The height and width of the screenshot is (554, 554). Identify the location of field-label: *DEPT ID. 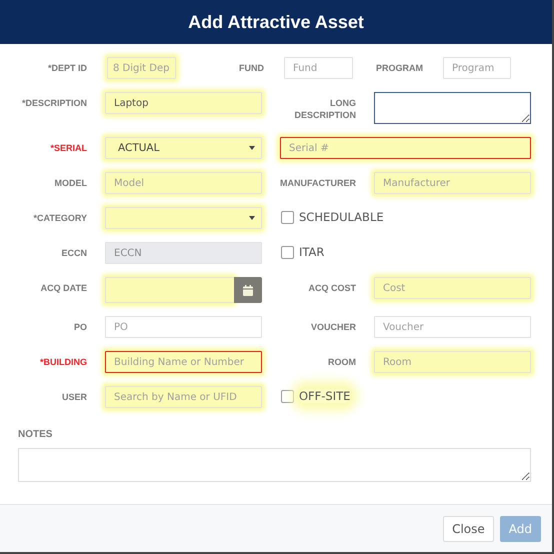
(66, 68).